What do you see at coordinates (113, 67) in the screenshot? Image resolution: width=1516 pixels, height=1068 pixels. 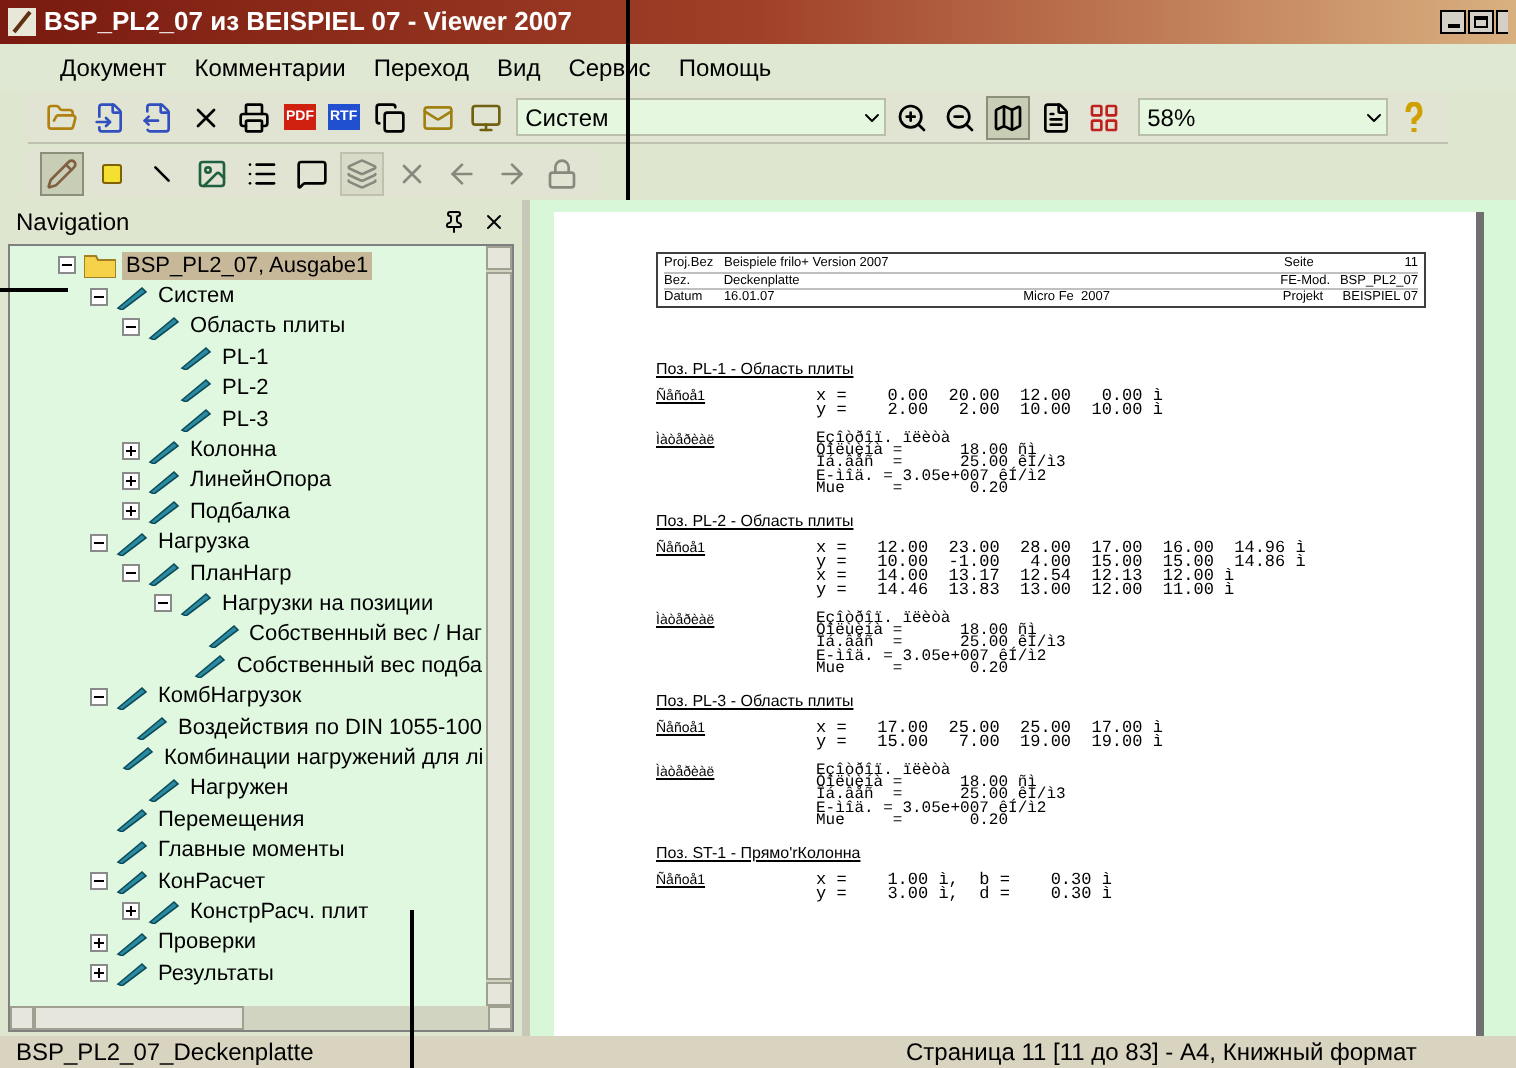 I see `menu-item: Документ` at bounding box center [113, 67].